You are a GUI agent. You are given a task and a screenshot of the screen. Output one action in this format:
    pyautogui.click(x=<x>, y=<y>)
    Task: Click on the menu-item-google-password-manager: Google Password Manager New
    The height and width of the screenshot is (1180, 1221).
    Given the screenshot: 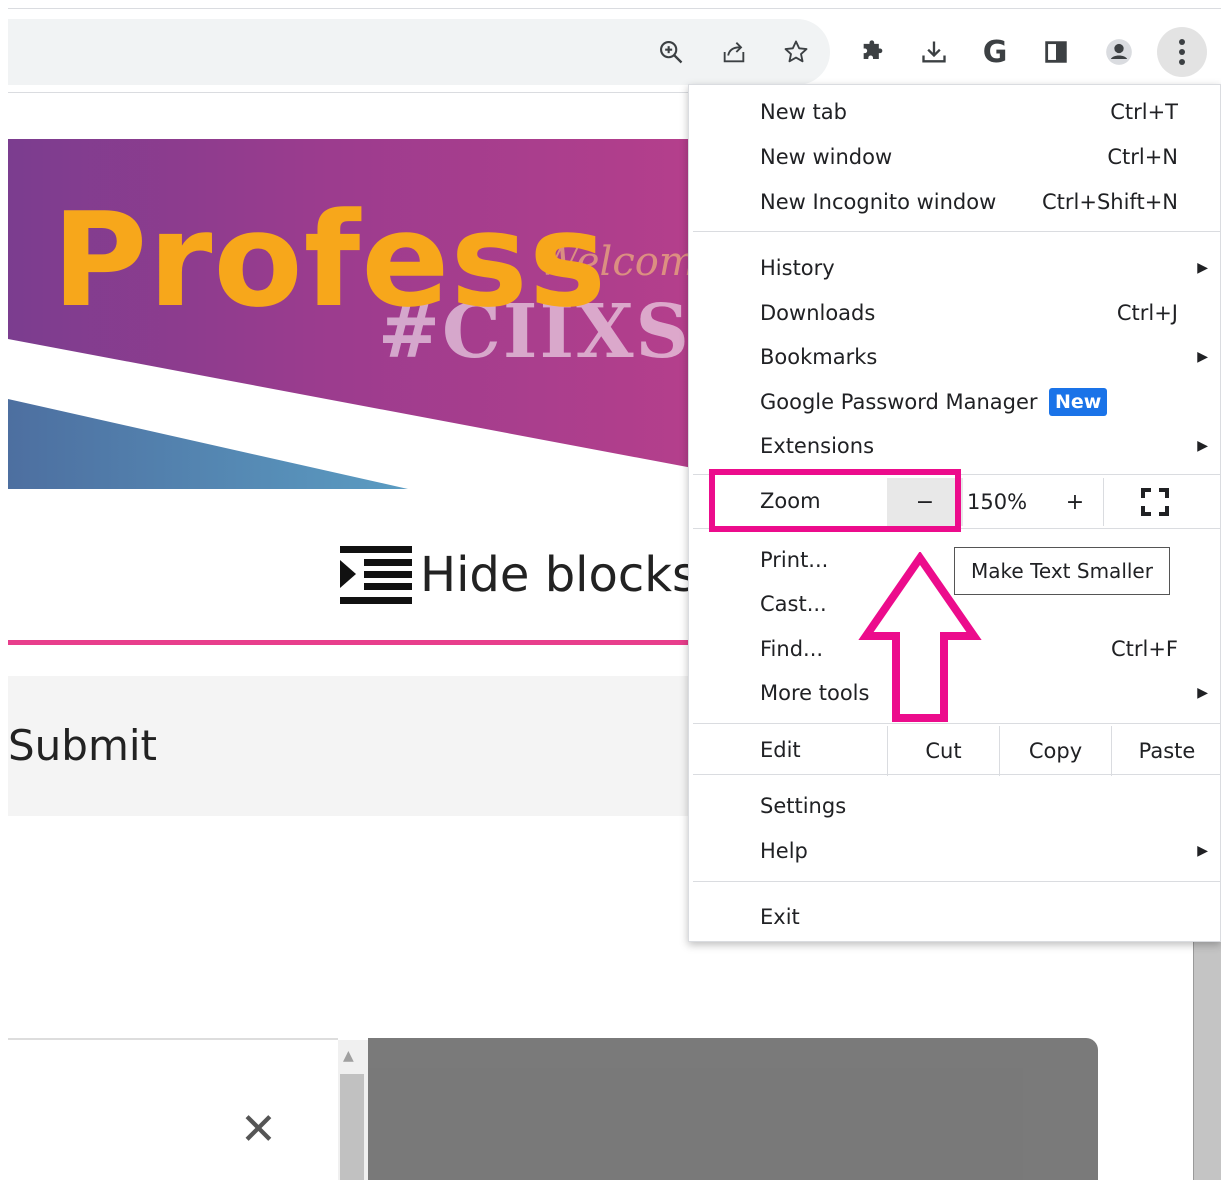 What is the action you would take?
    pyautogui.click(x=955, y=402)
    